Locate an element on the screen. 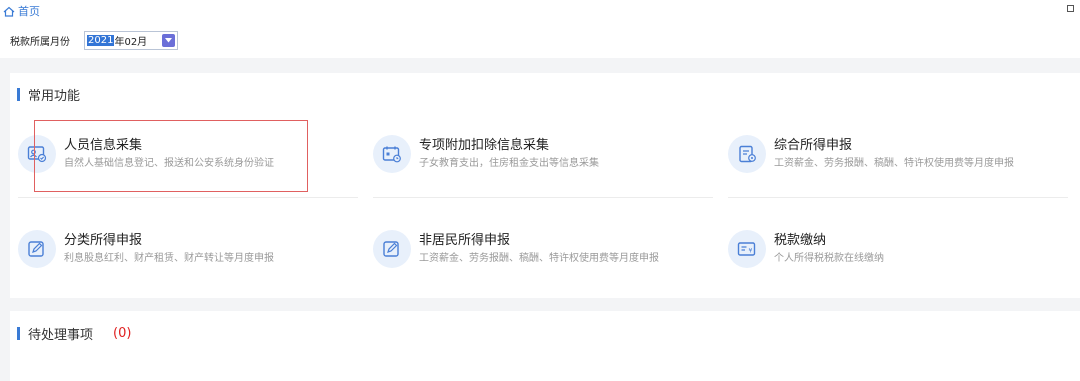 The width and height of the screenshot is (1080, 381). function-special-deduction: 专项附加扣除信息采集 子女教育支出，住房租金支出等信息采集 is located at coordinates (486, 154).